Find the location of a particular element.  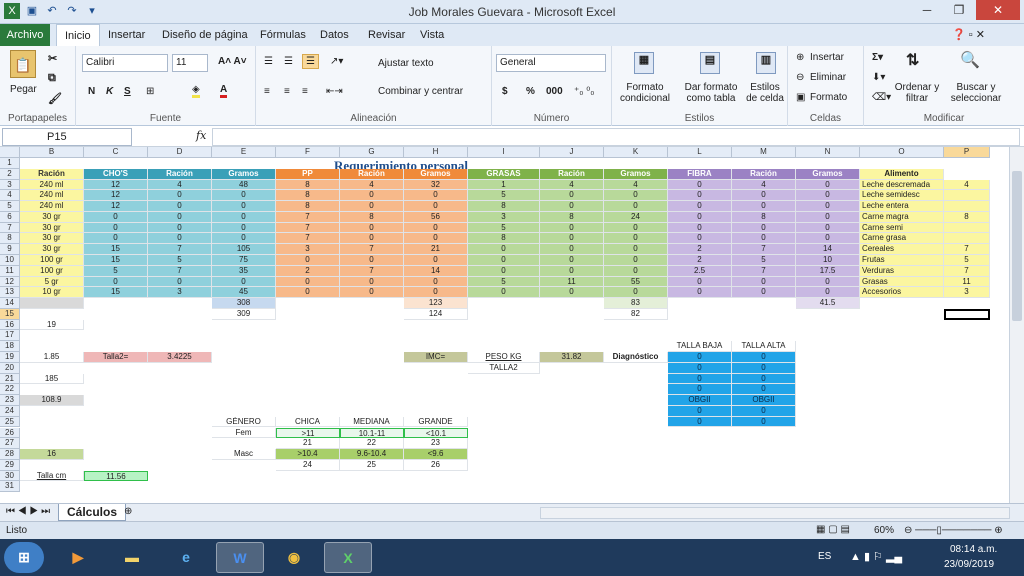

cell-sheet-table-2-4: 8 is located at coordinates (308, 206).